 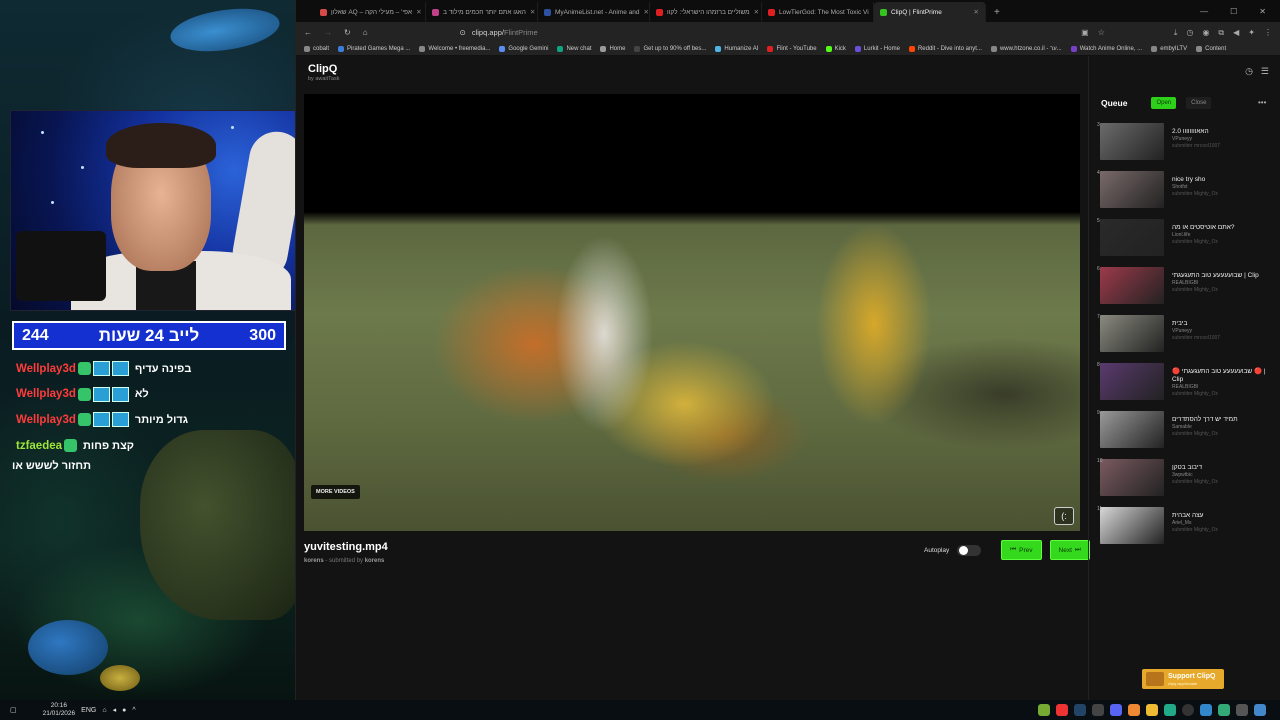 I want to click on bookmark-item: Lurkit - Home, so click(x=877, y=49).